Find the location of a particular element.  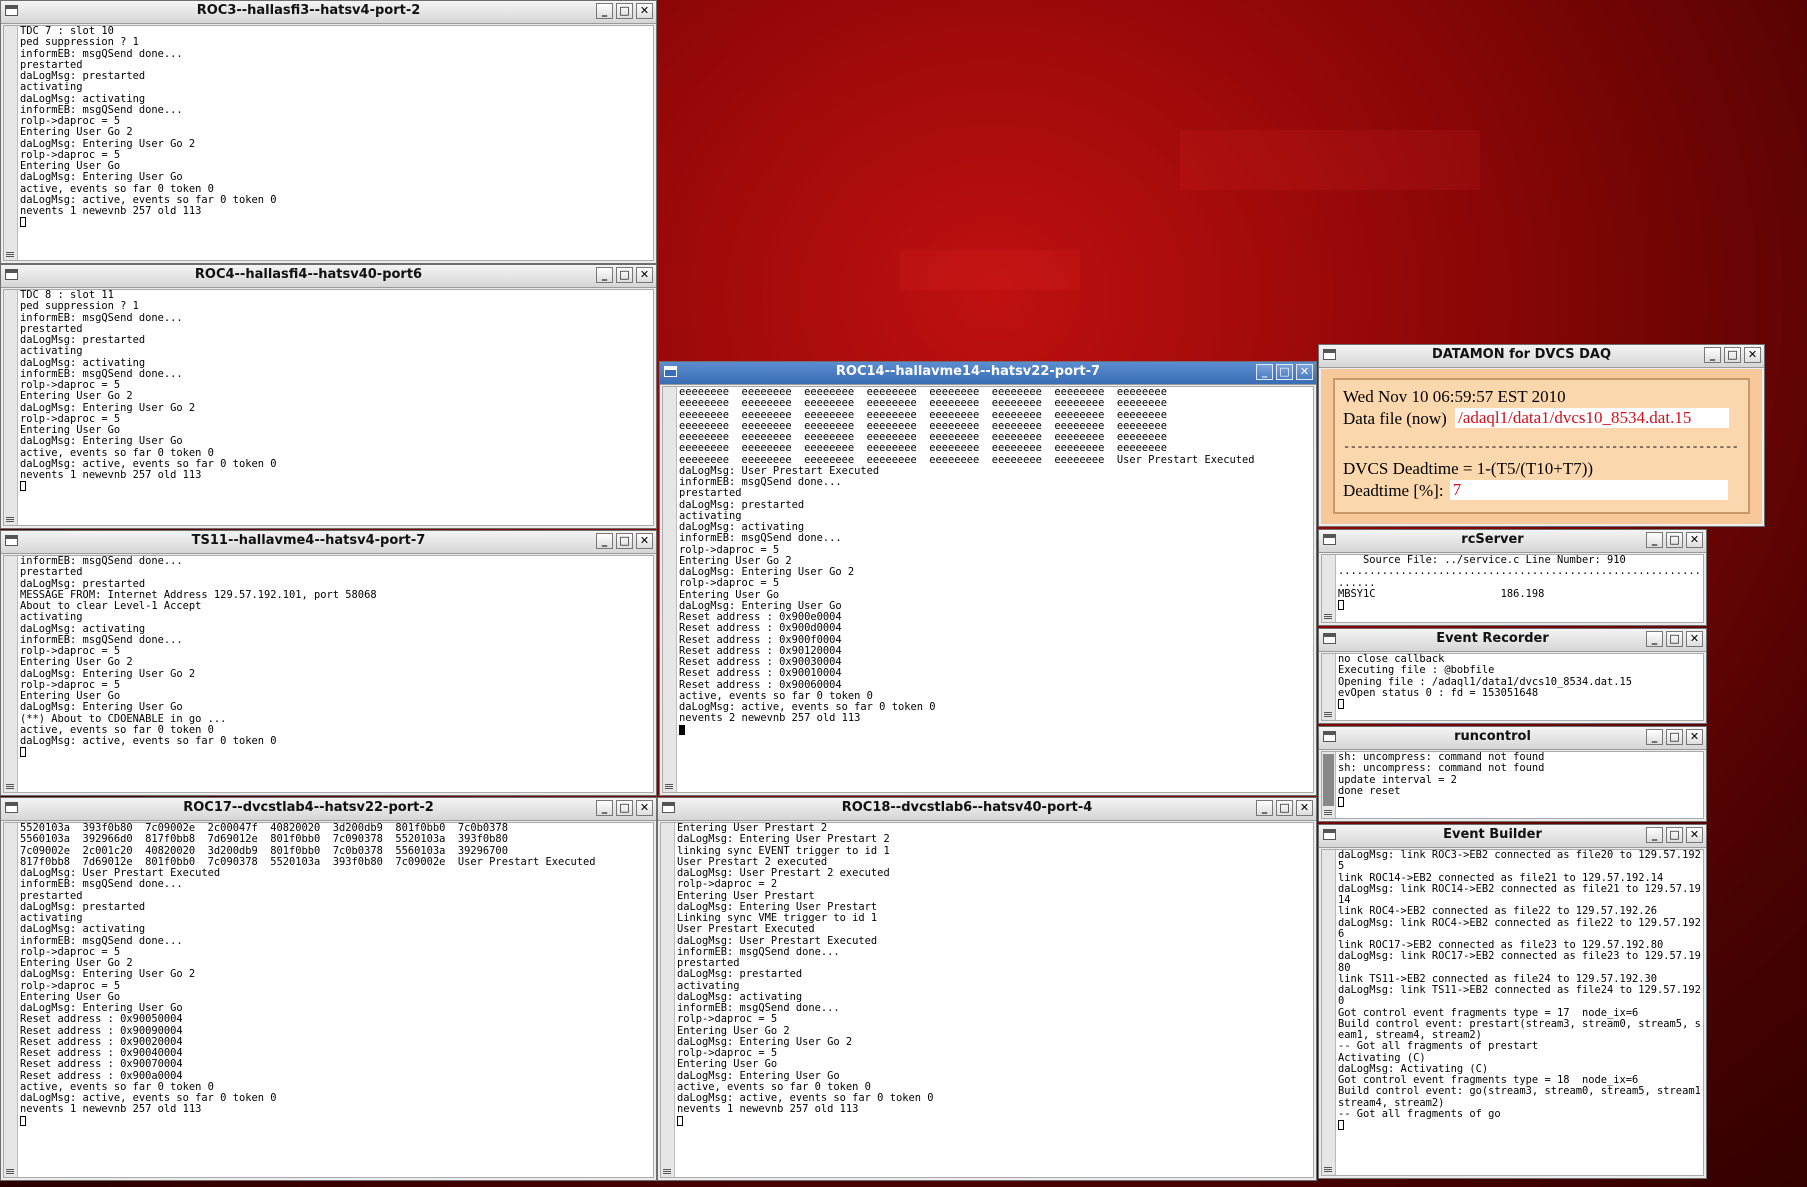

title-bar: rcServer _ □ ✕ is located at coordinates (1512, 541).